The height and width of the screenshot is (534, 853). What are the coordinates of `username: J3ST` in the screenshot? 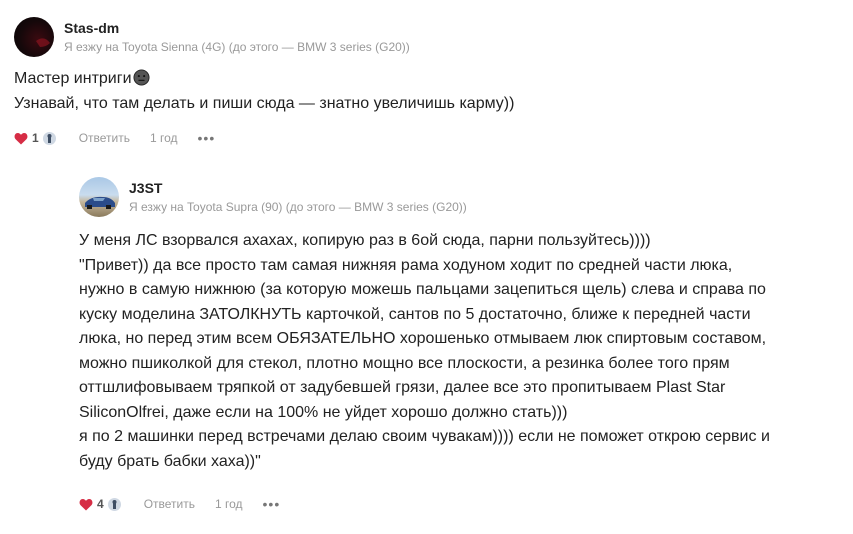 It's located at (145, 188).